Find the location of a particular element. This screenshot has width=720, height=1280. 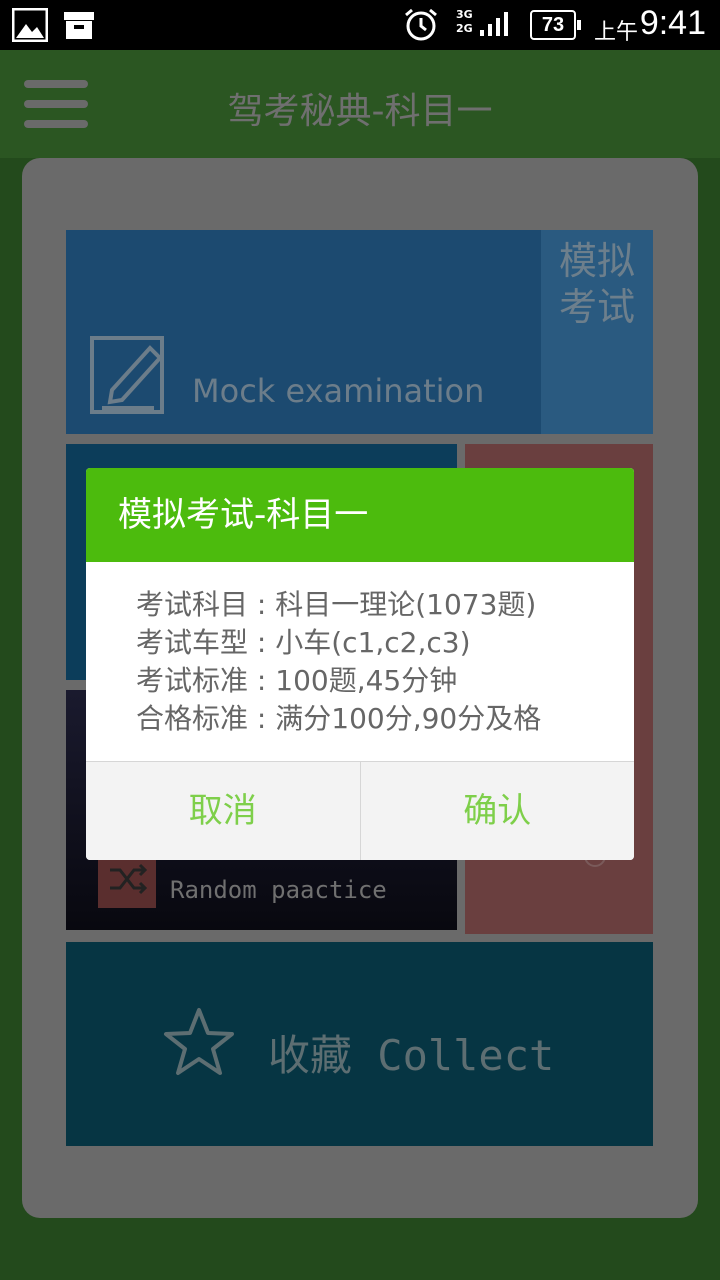

gallery-notification-icon is located at coordinates (30, 25).